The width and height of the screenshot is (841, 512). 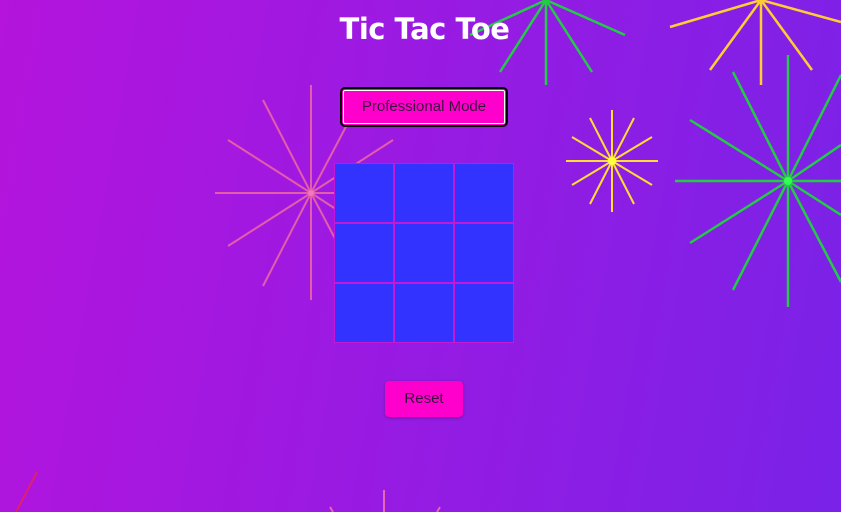 I want to click on professional-mode-button: Professional Mode, so click(x=424, y=107).